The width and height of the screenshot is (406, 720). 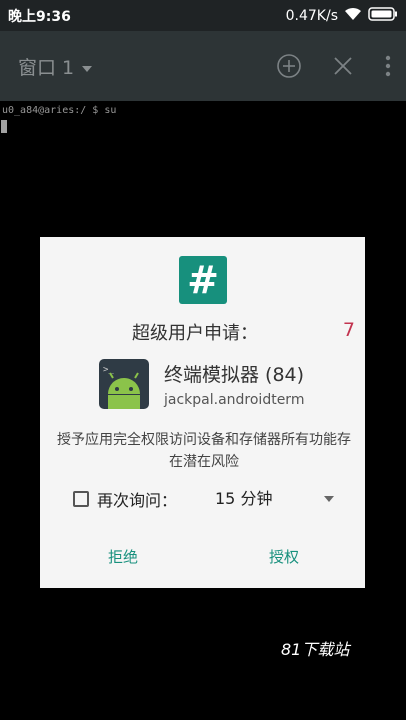 What do you see at coordinates (383, 15) in the screenshot?
I see `battery-icon` at bounding box center [383, 15].